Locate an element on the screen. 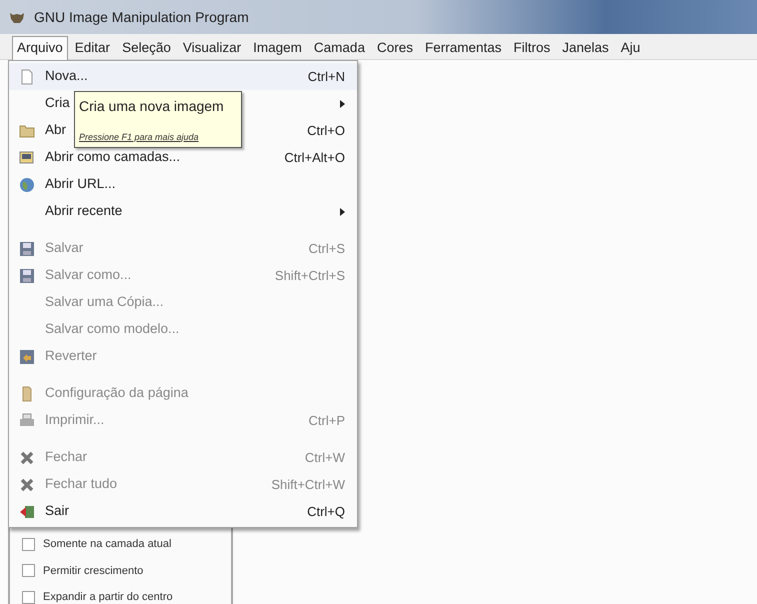 This screenshot has height=604, width=757. tooltip-title: Cria uma nova imagem is located at coordinates (152, 106).